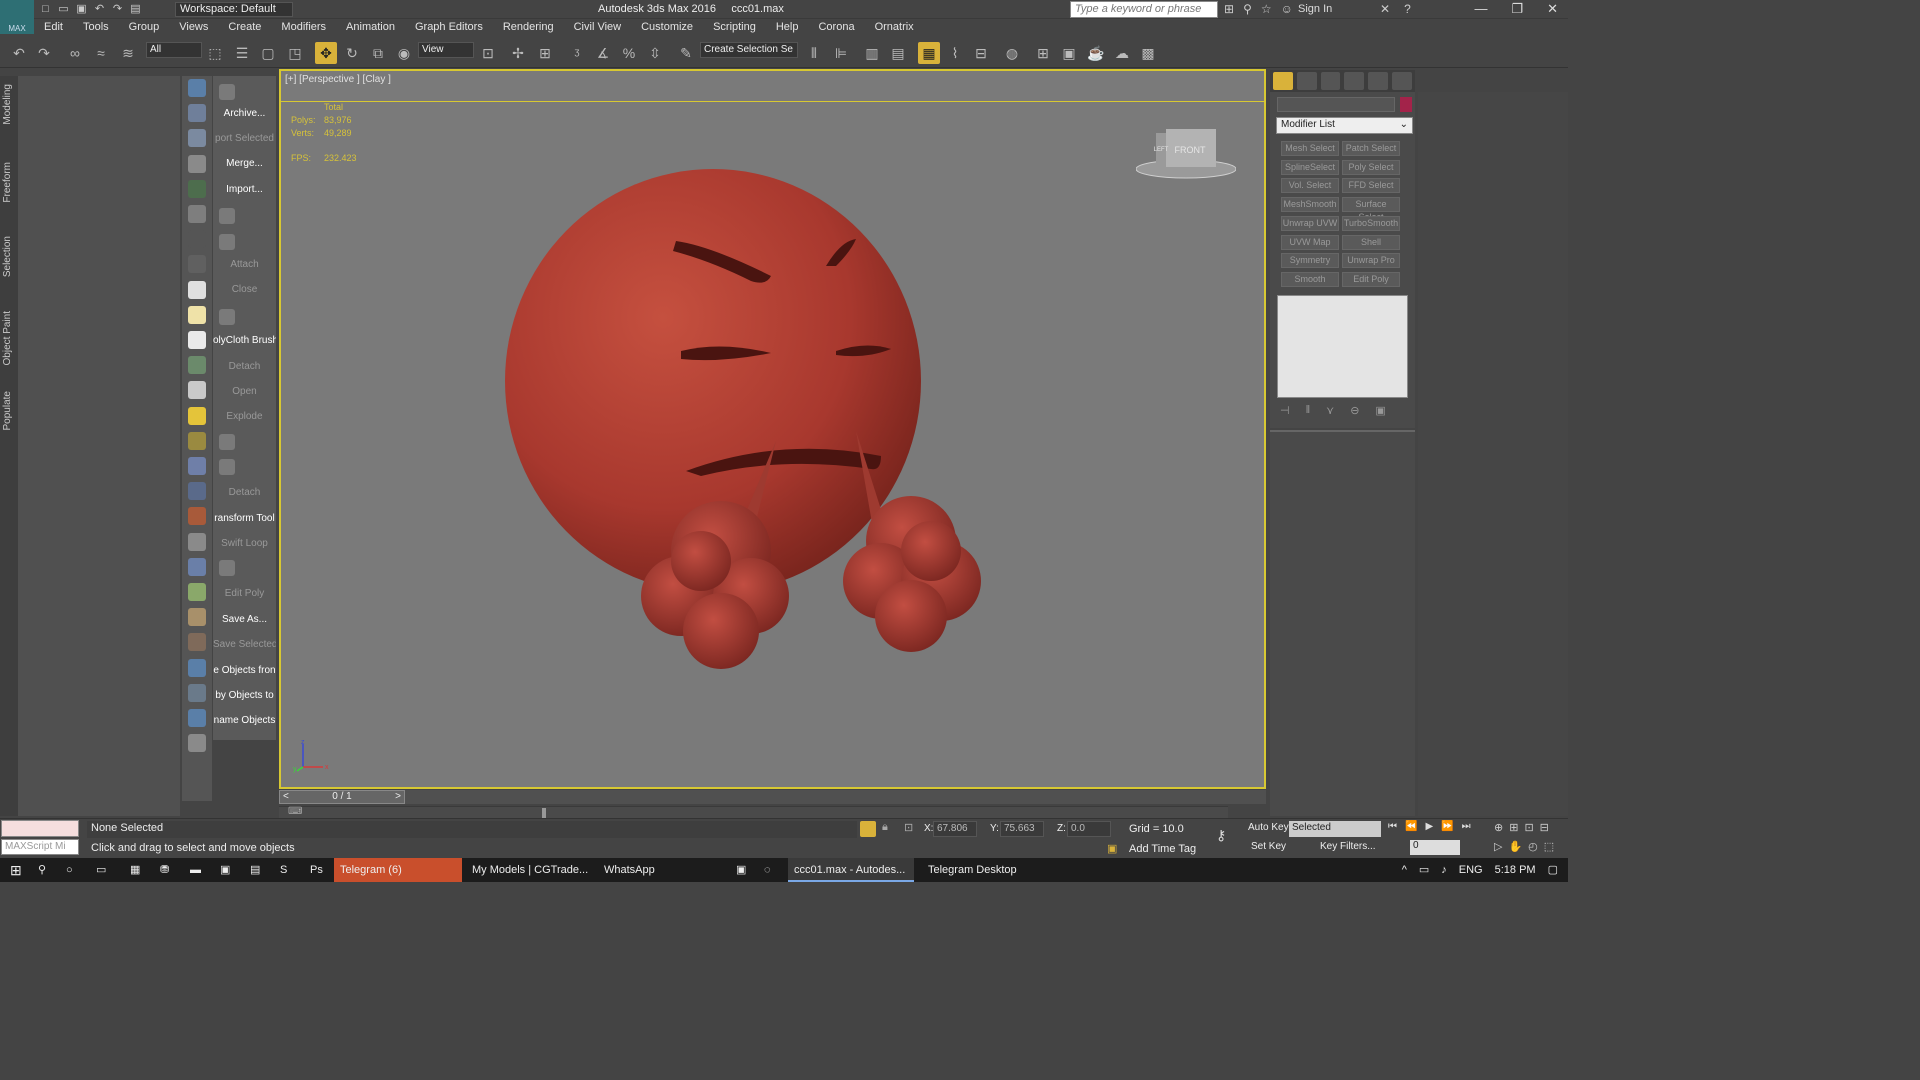 Image resolution: width=1920 pixels, height=1080 pixels. I want to click on select-by-name-icon: ☰, so click(242, 53).